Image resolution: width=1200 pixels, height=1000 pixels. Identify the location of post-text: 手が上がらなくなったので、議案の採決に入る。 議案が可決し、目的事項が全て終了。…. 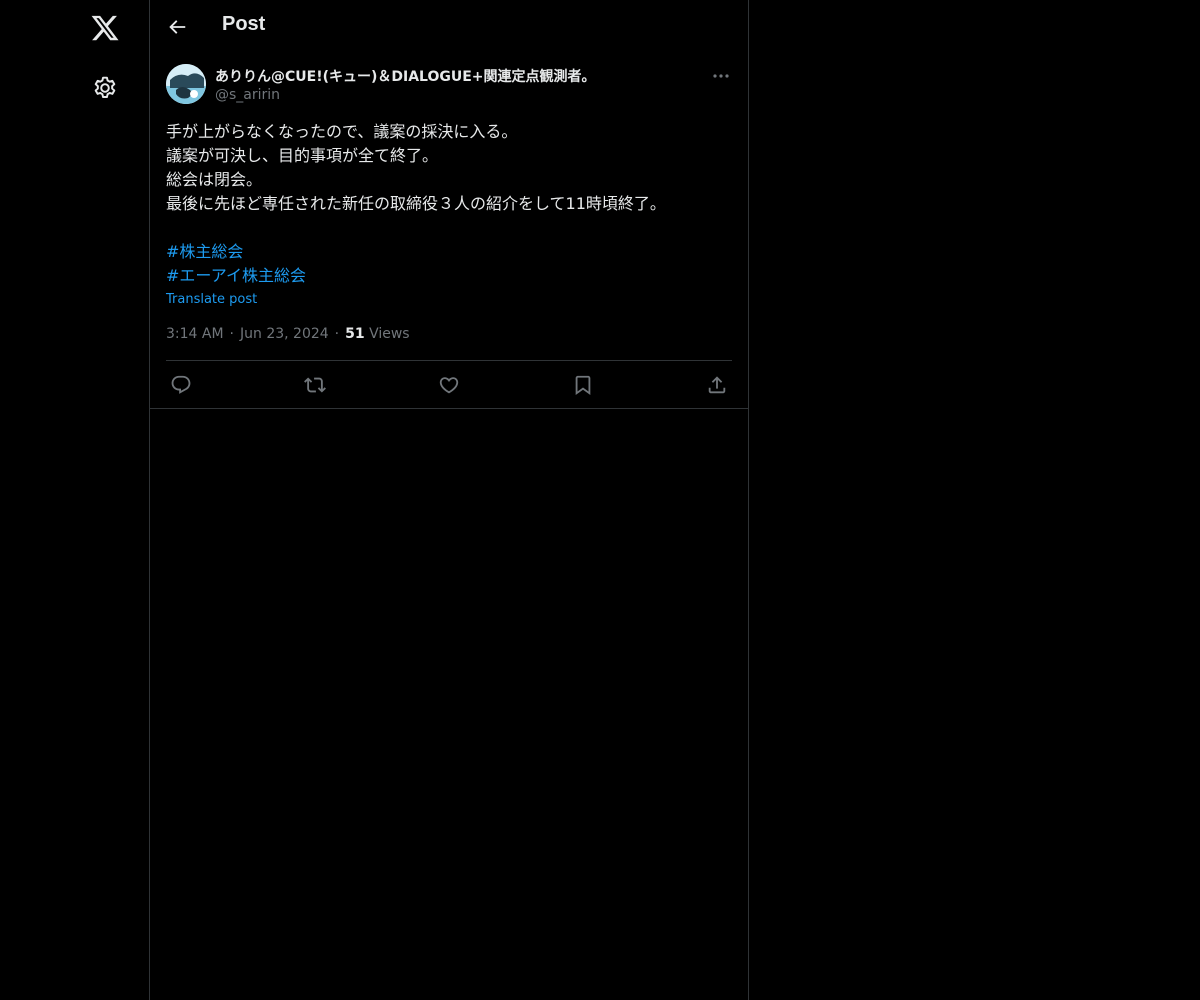
(449, 204).